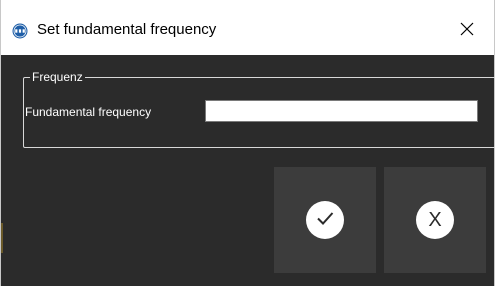 The width and height of the screenshot is (495, 286). I want to click on checkmark-icon, so click(325, 220).